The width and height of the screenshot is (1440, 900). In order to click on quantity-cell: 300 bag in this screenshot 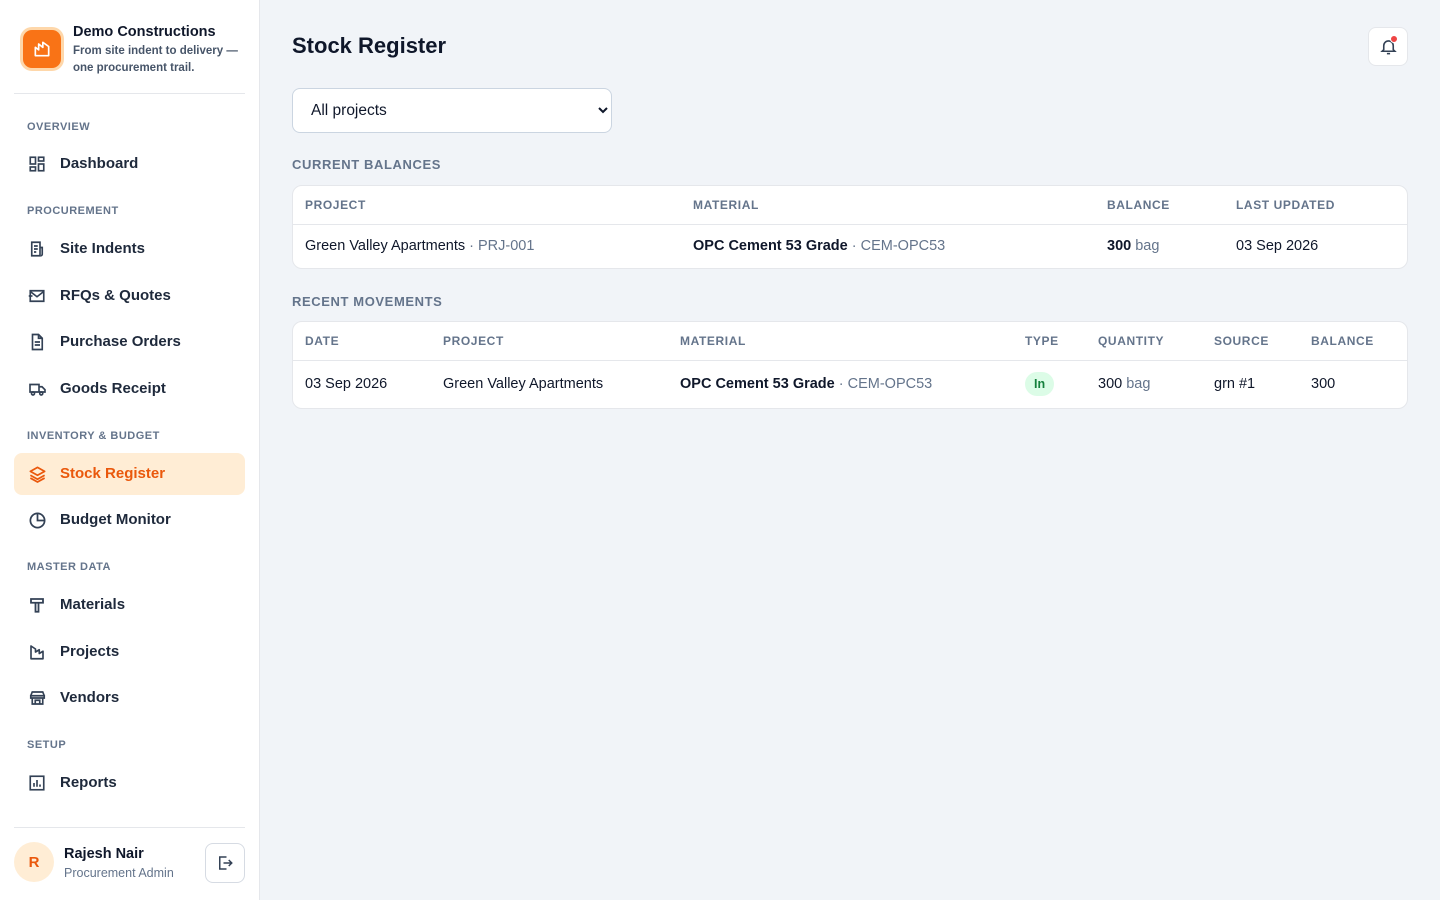, I will do `click(1144, 384)`.